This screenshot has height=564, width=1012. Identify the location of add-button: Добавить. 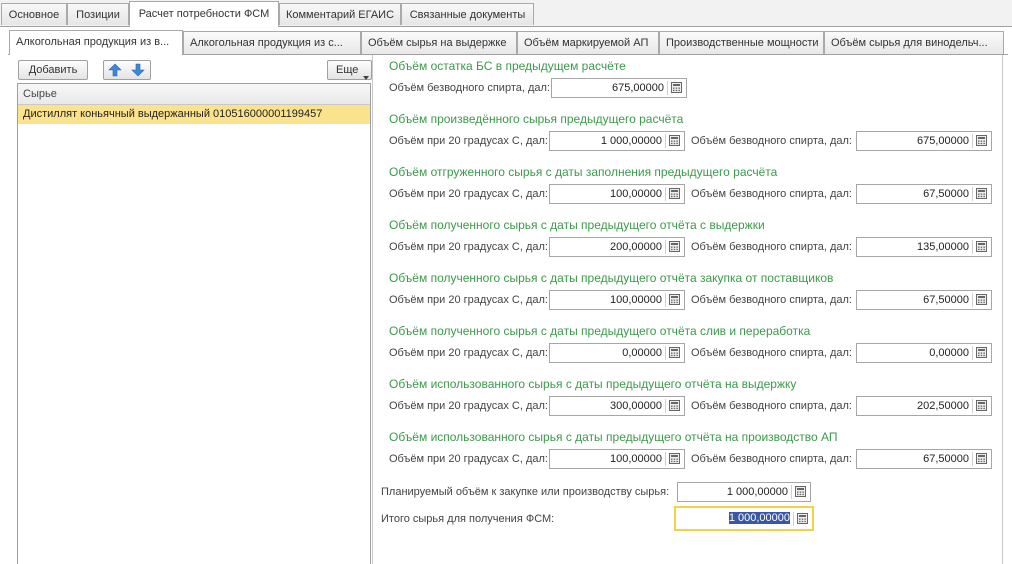
(53, 70).